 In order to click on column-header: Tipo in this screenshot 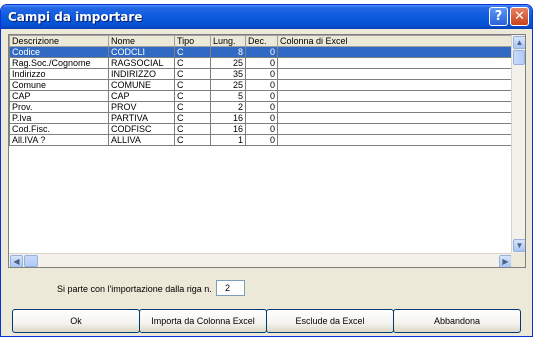, I will do `click(192, 41)`.